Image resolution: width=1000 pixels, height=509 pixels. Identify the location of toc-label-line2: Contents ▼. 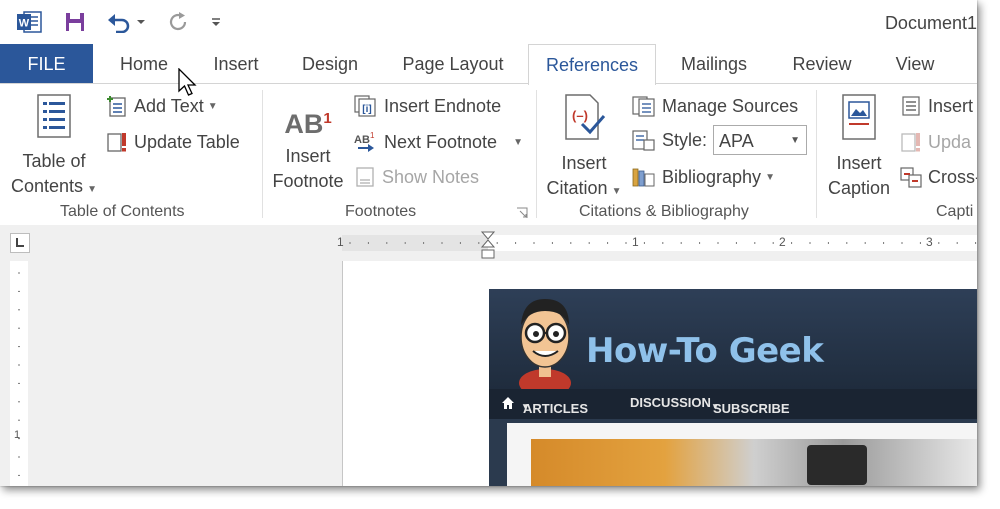
(54, 186).